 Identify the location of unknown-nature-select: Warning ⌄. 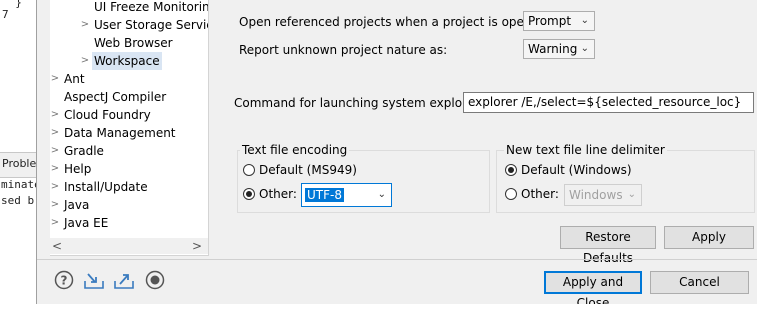
(559, 49).